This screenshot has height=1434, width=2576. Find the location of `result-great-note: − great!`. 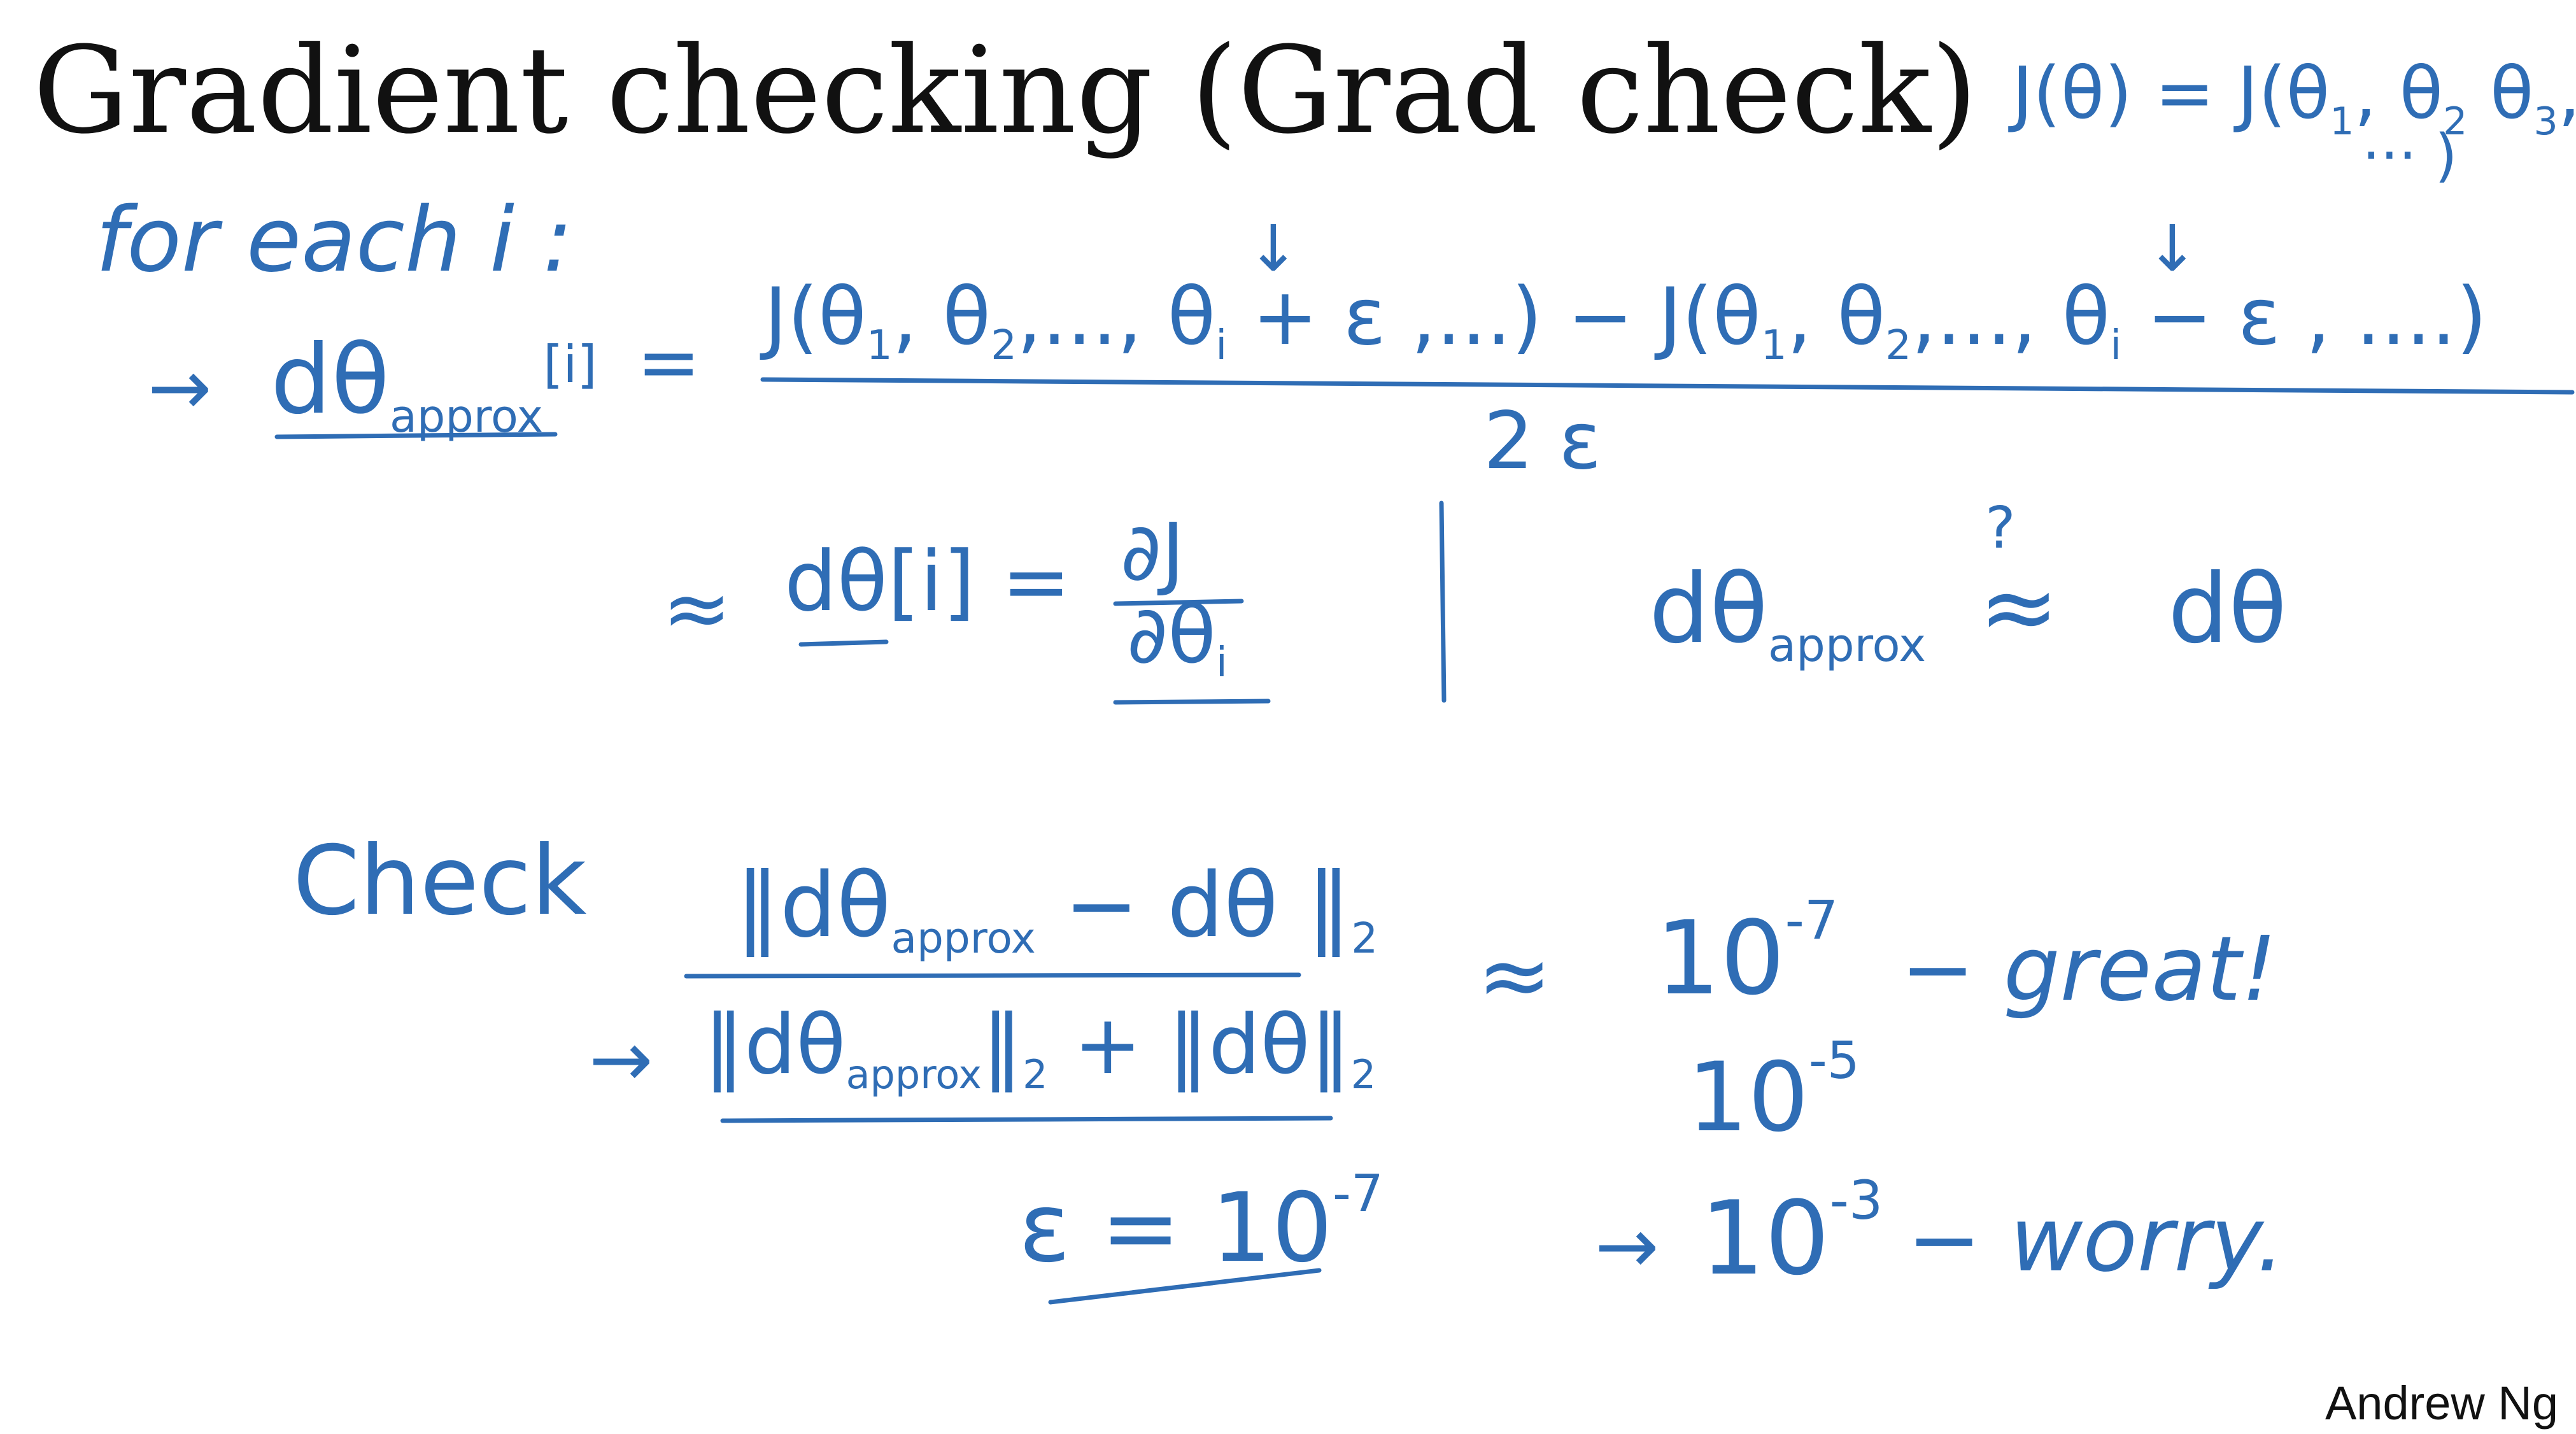

result-great-note: − great! is located at coordinates (2088, 970).